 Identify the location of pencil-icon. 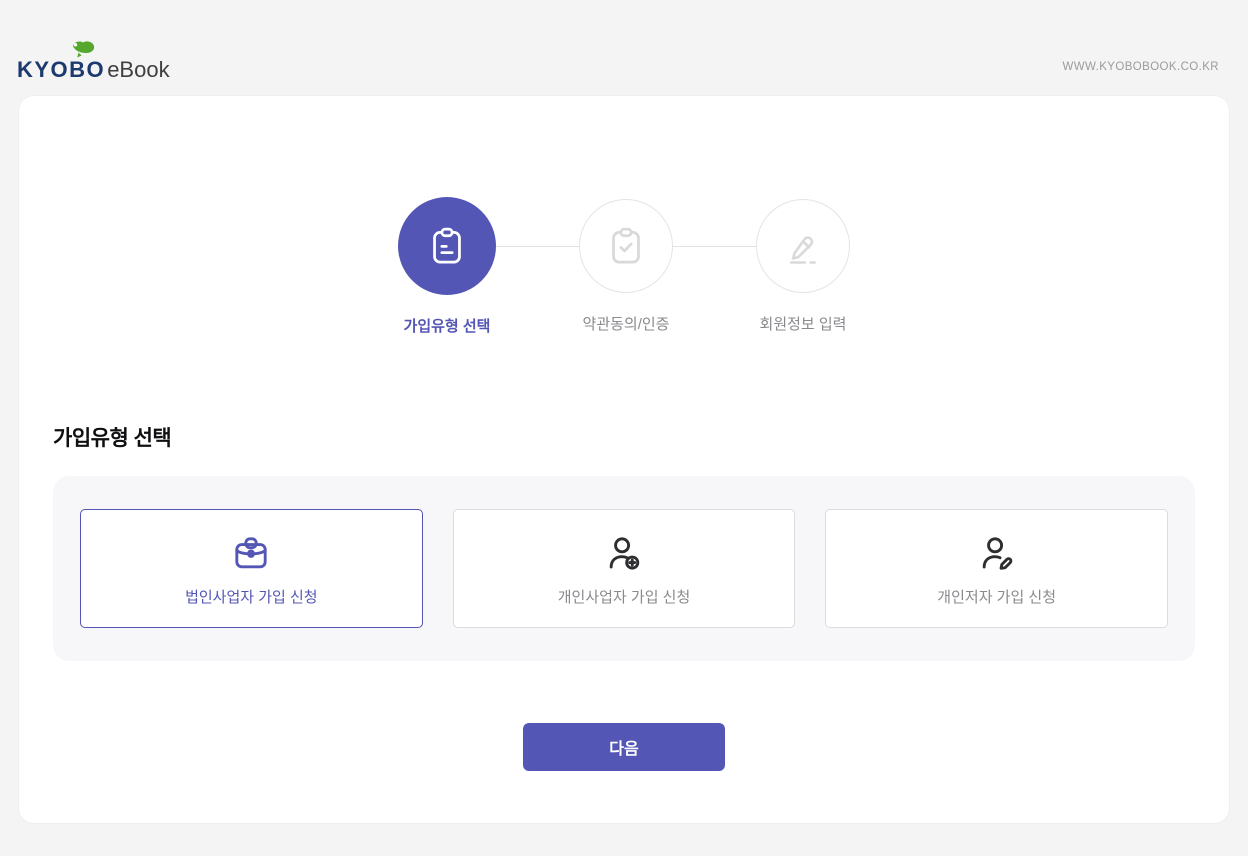
(802, 250).